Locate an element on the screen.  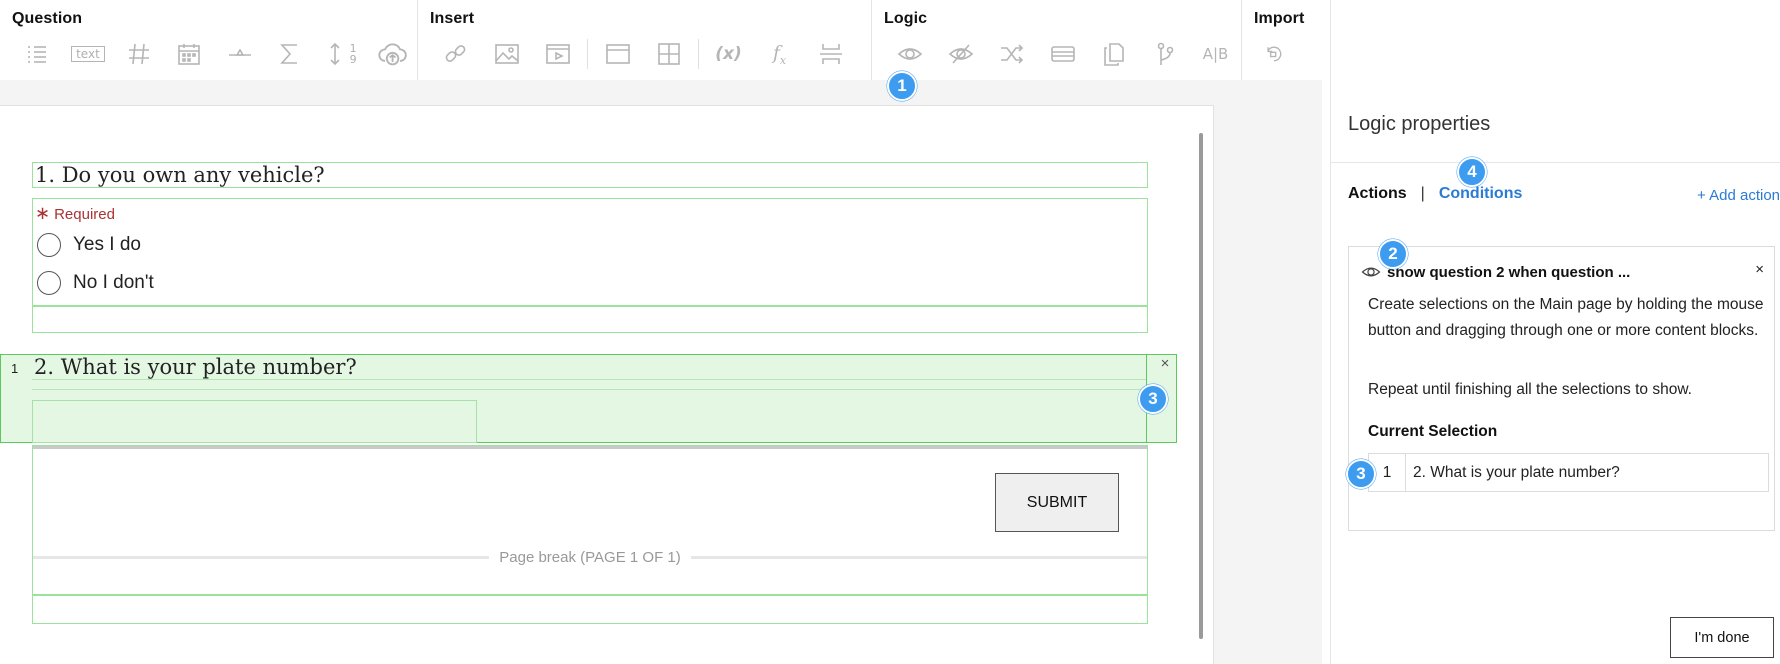
vertical-scrollbar is located at coordinates (1201, 386).